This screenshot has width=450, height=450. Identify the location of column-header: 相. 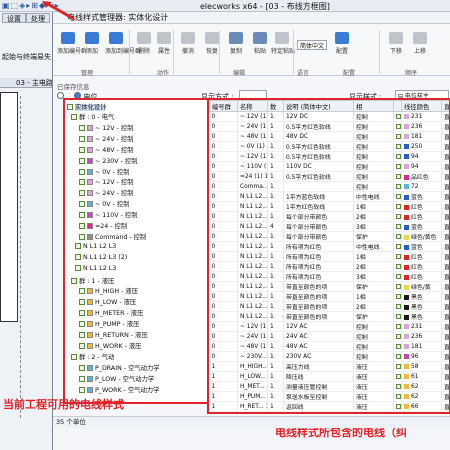
(373, 106).